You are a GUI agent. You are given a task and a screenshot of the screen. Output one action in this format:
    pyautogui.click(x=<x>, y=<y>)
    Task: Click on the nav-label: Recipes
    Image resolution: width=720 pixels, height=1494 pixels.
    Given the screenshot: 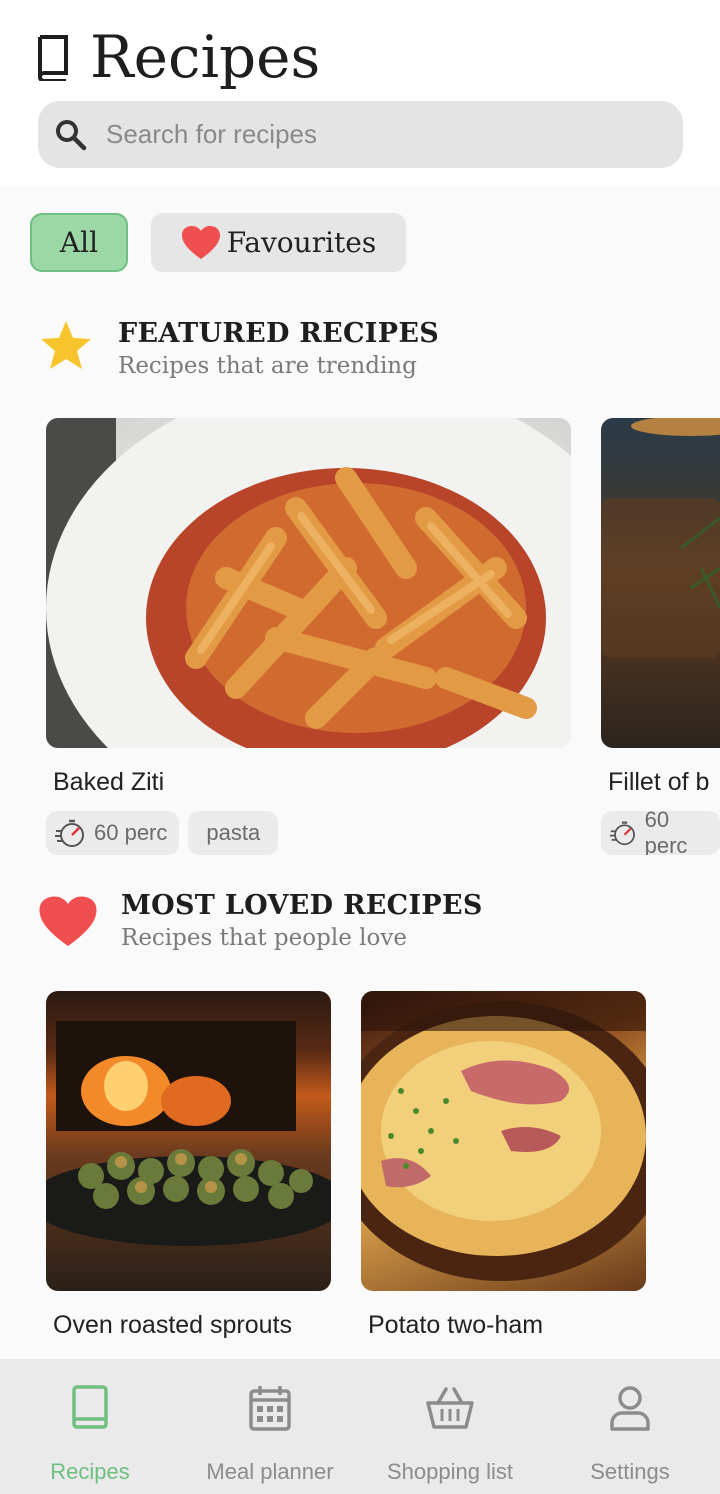 What is the action you would take?
    pyautogui.click(x=90, y=1471)
    